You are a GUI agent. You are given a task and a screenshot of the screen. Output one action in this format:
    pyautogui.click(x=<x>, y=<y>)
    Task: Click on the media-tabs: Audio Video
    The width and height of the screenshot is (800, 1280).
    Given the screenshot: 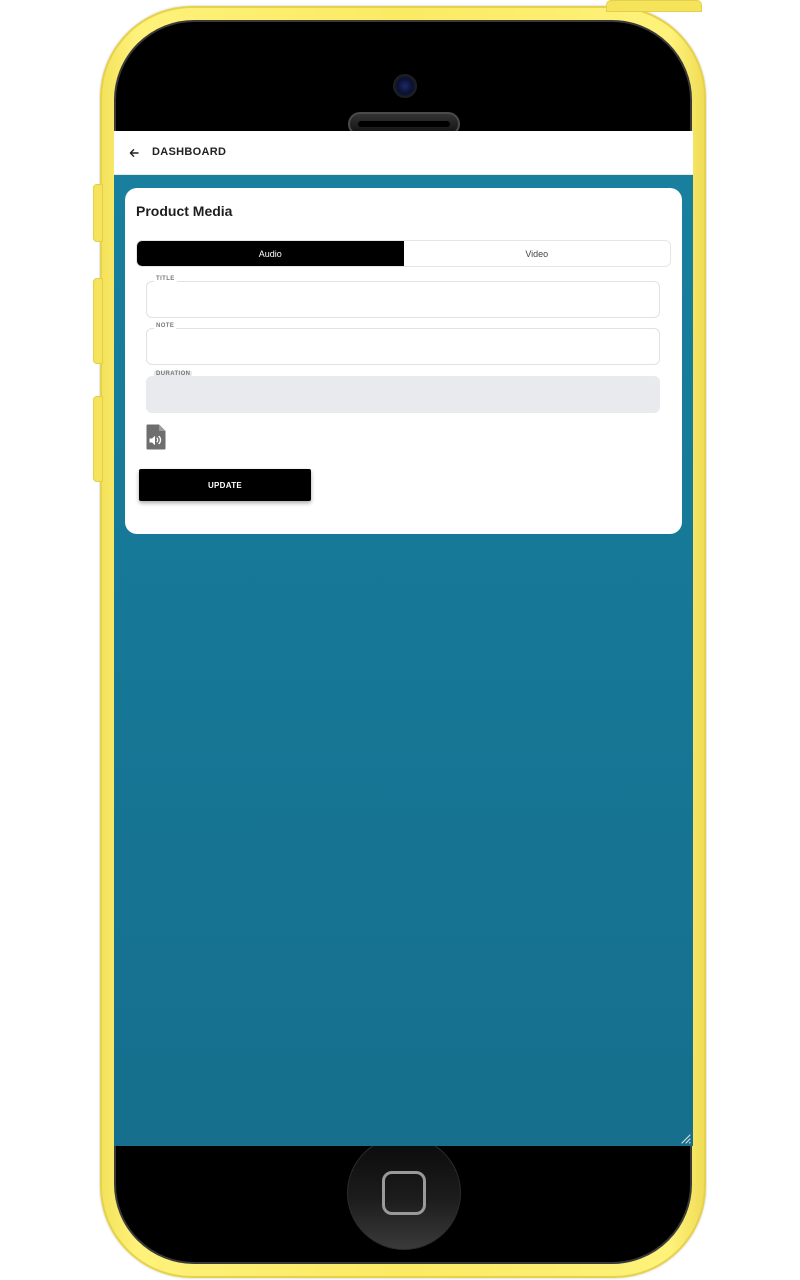 What is the action you would take?
    pyautogui.click(x=403, y=253)
    